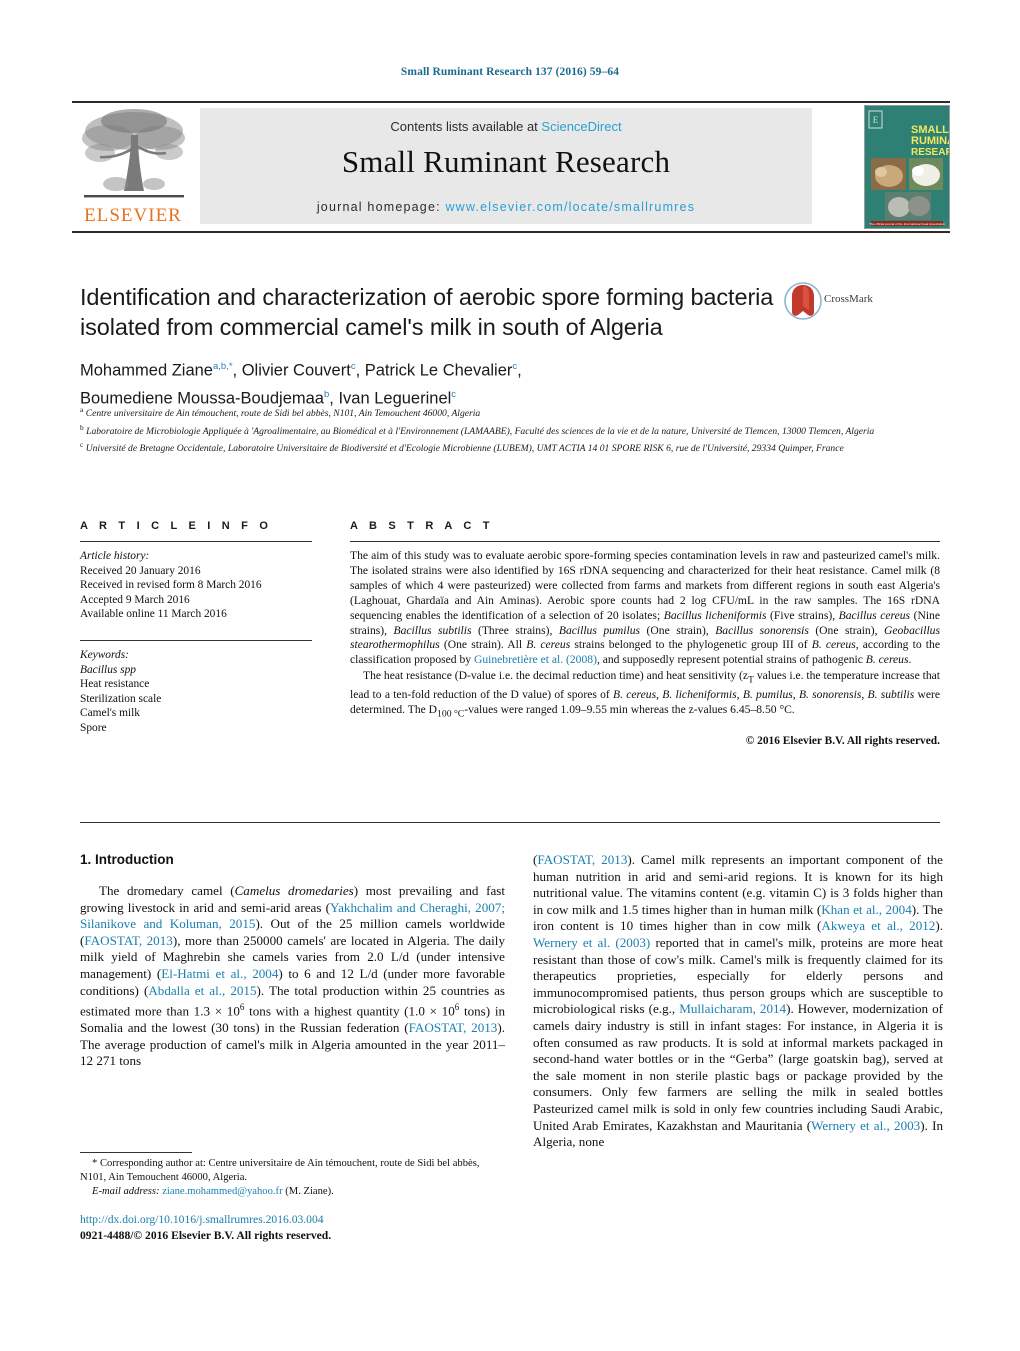 Image resolution: width=1020 pixels, height=1351 pixels. Describe the element at coordinates (133, 167) in the screenshot. I see `elsevier-logo: ELSEVIER` at that location.